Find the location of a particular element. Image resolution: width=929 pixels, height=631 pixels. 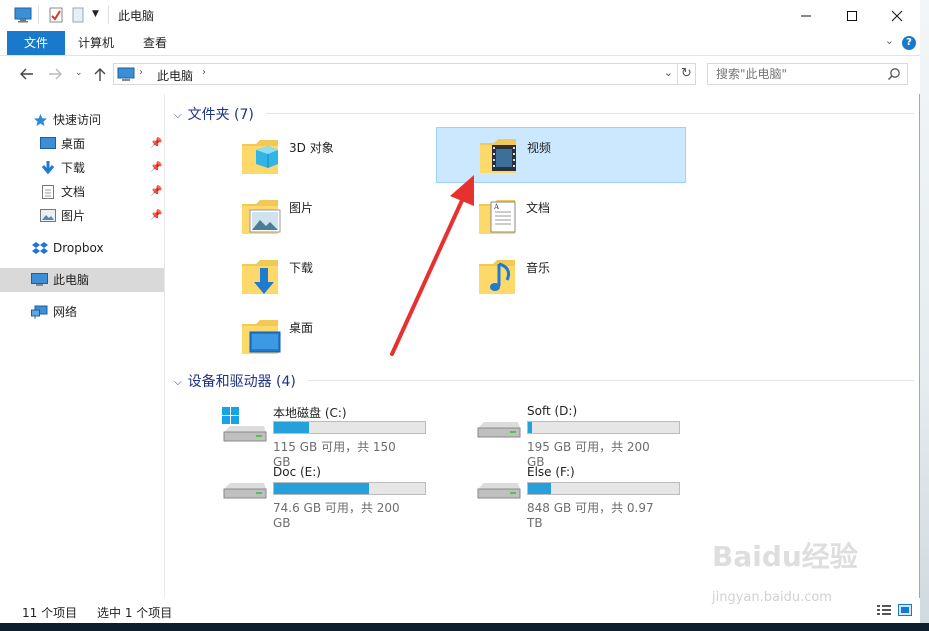

nav-label: 此电脑 is located at coordinates (71, 280).